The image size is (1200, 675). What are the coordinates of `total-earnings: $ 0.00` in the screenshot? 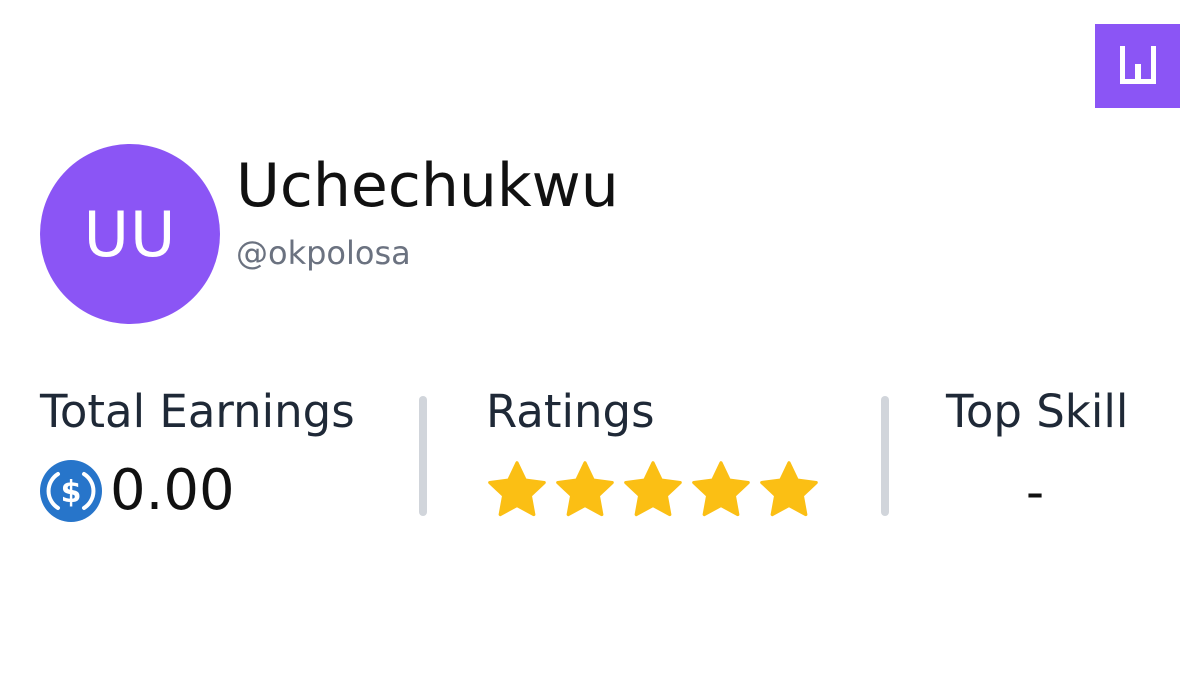 It's located at (137, 491).